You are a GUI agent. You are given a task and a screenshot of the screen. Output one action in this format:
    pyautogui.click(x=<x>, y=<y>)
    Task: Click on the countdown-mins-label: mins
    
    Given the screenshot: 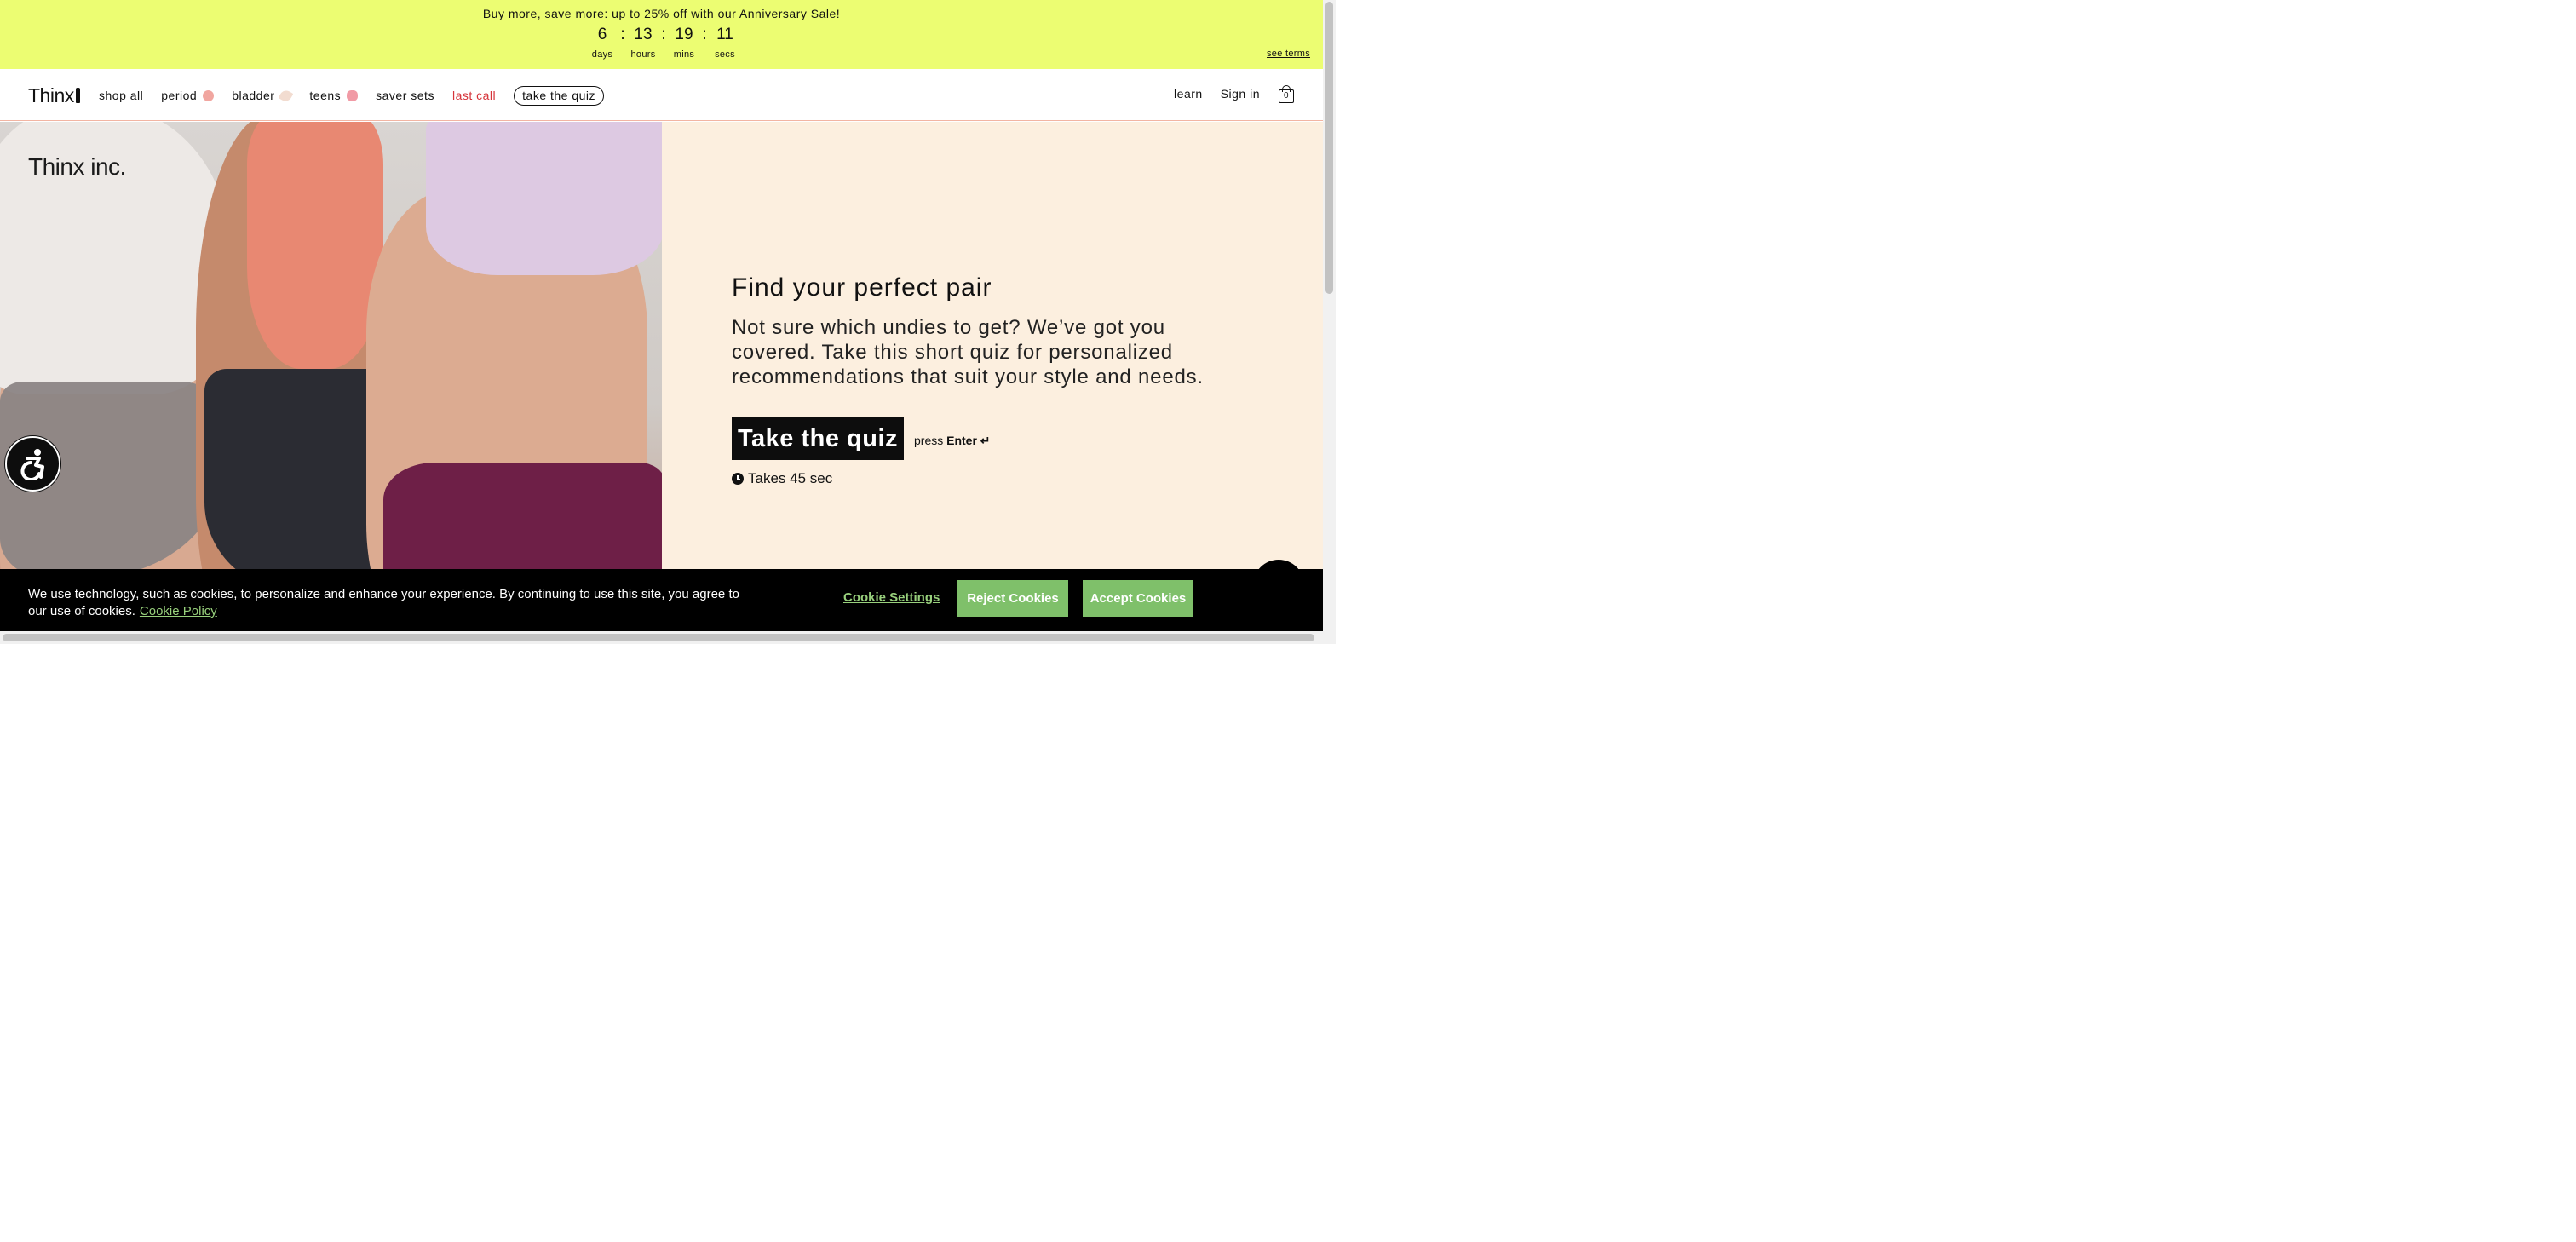 What is the action you would take?
    pyautogui.click(x=684, y=55)
    